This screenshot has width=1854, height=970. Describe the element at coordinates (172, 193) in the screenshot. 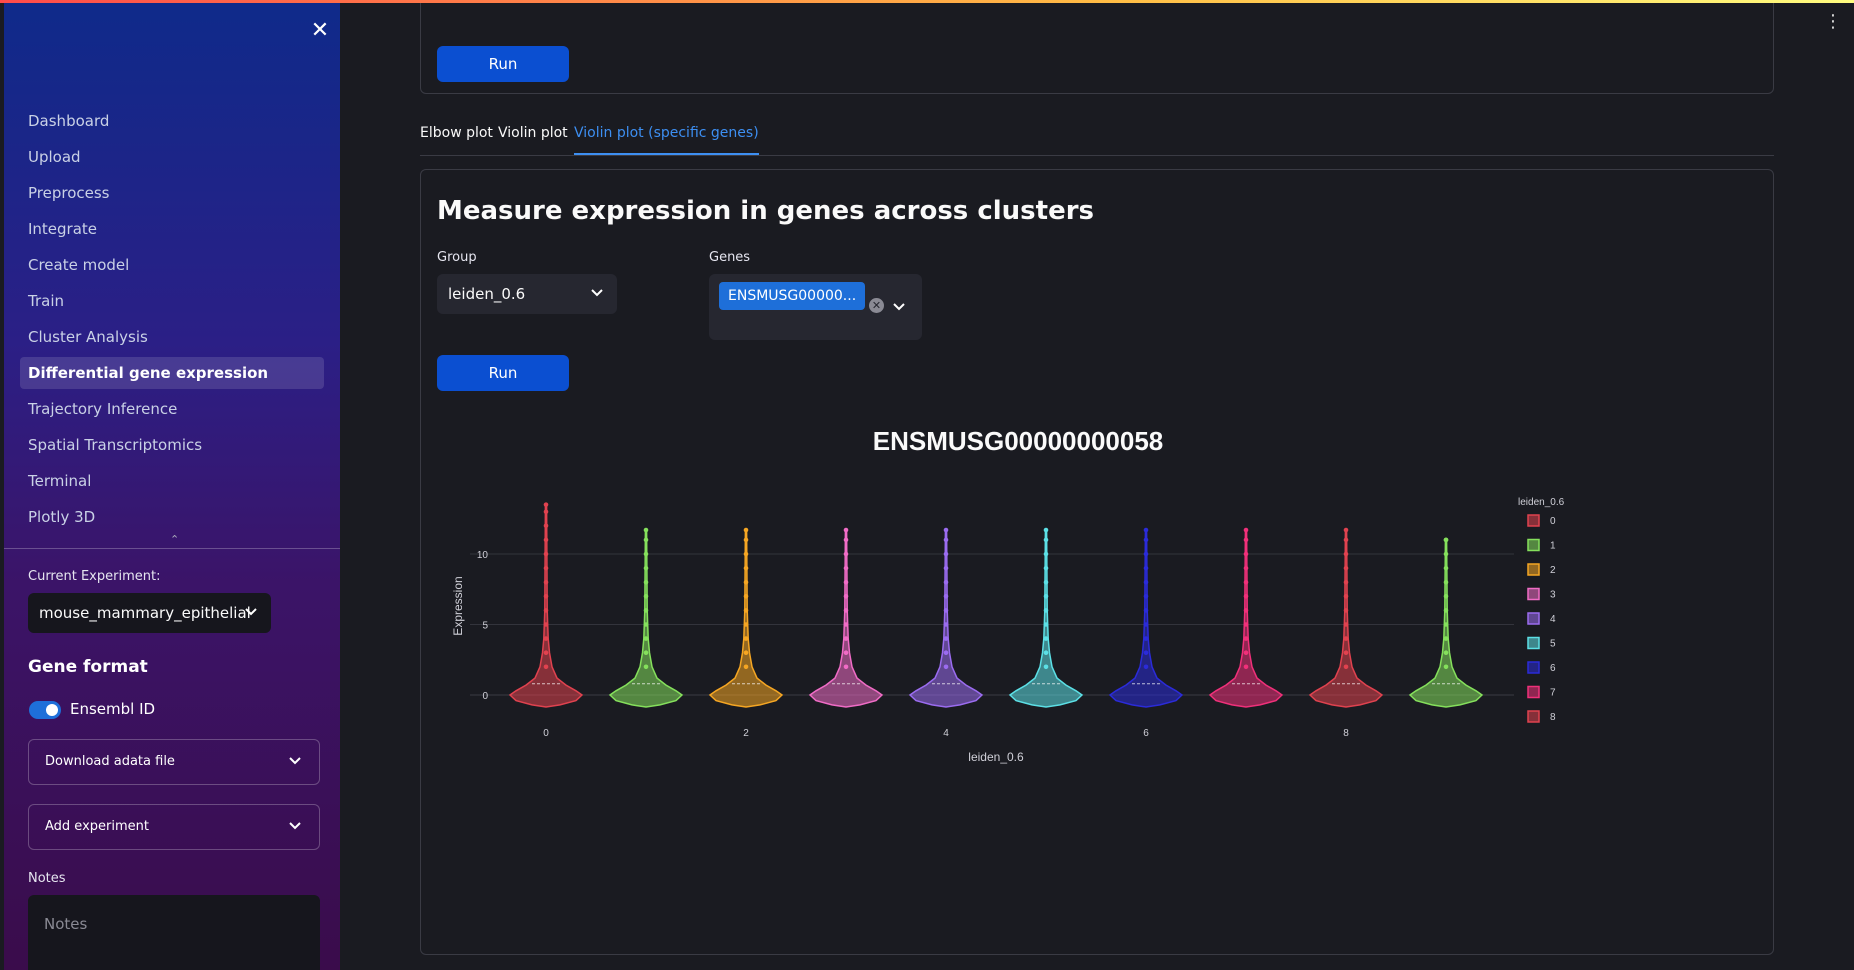

I see `sidebar-item-preprocess: Preprocess` at that location.